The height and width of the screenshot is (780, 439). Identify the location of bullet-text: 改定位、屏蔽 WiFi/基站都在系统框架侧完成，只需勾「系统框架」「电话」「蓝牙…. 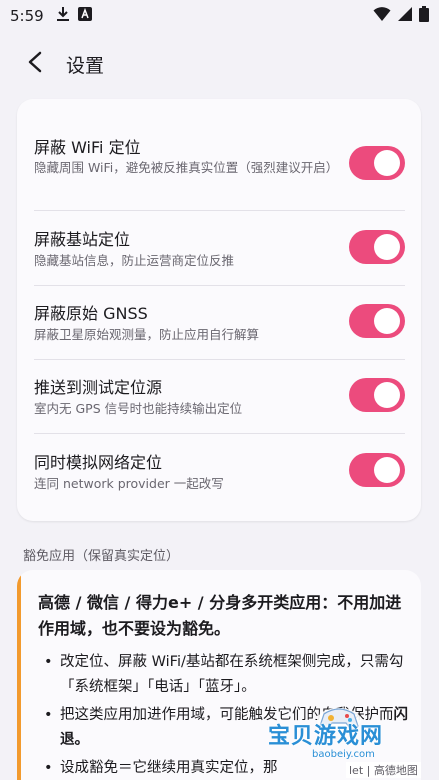
(232, 674).